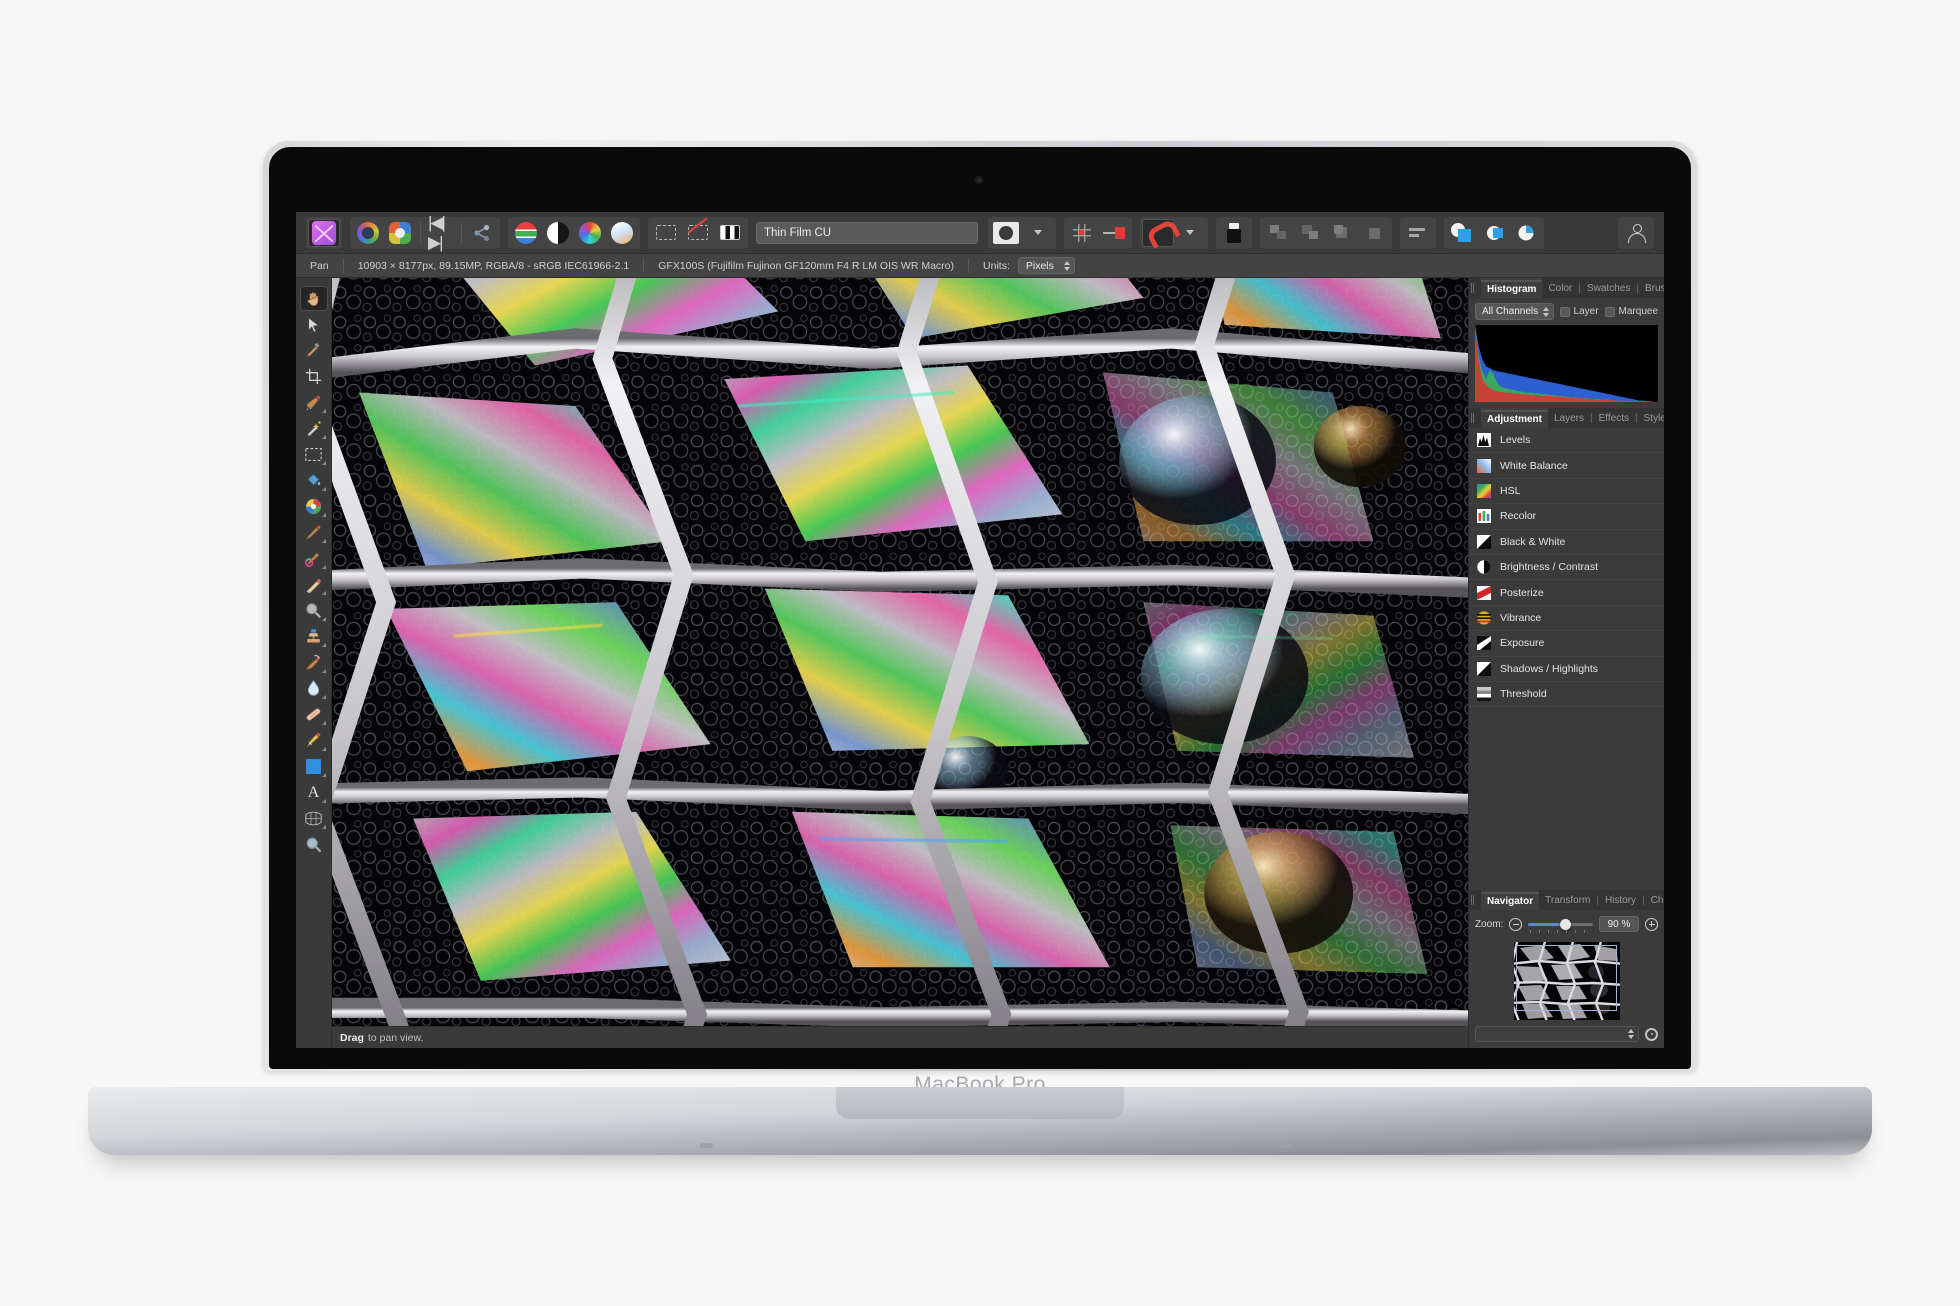 This screenshot has height=1306, width=1960. Describe the element at coordinates (1374, 233) in the screenshot. I see `arrange-back-icon` at that location.